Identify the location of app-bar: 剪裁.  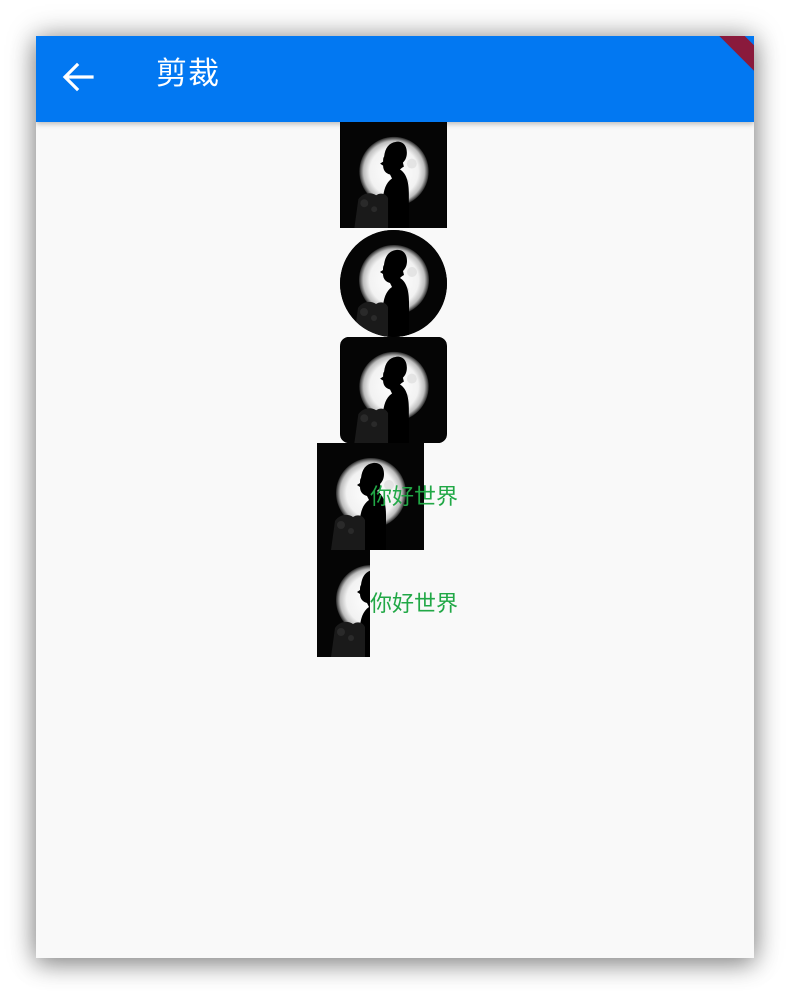
(395, 79).